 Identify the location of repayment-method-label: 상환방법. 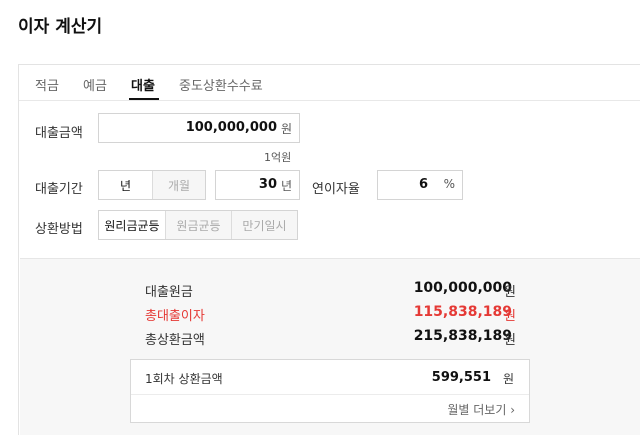
(59, 229).